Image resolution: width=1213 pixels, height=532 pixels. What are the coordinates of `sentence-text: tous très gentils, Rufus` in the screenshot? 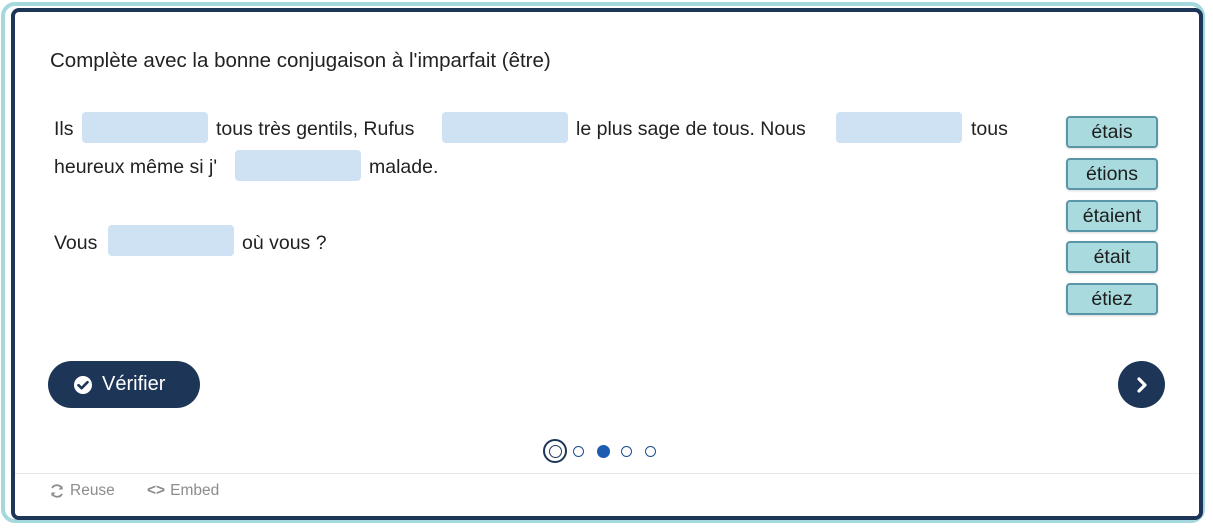 It's located at (315, 129).